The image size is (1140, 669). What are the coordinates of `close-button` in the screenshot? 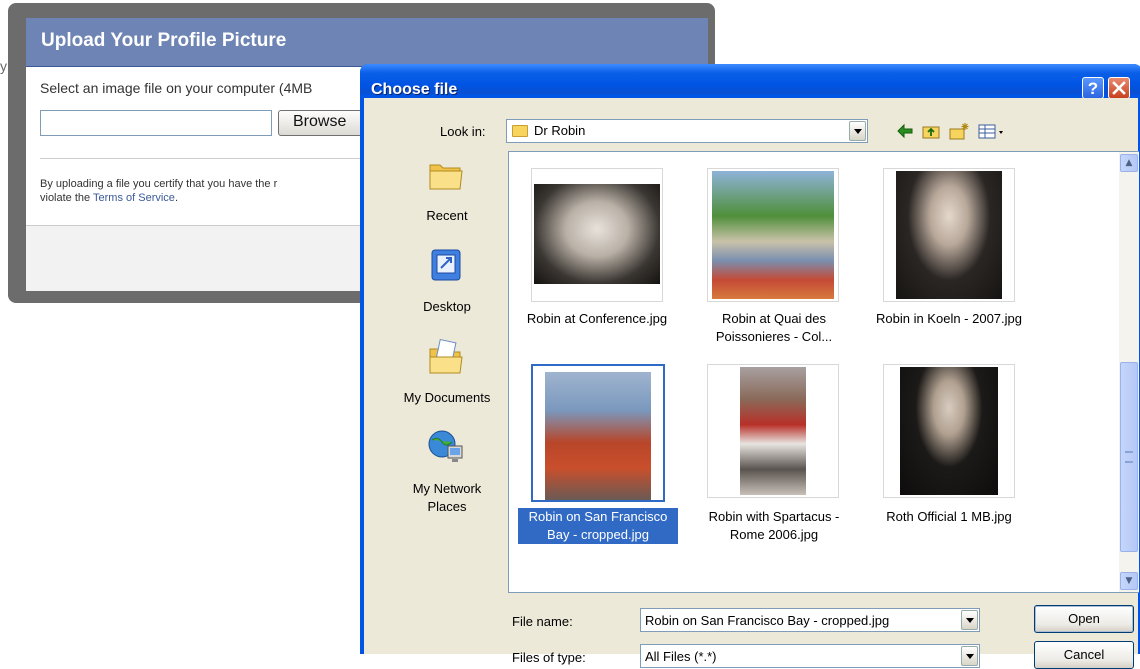 It's located at (1119, 88).